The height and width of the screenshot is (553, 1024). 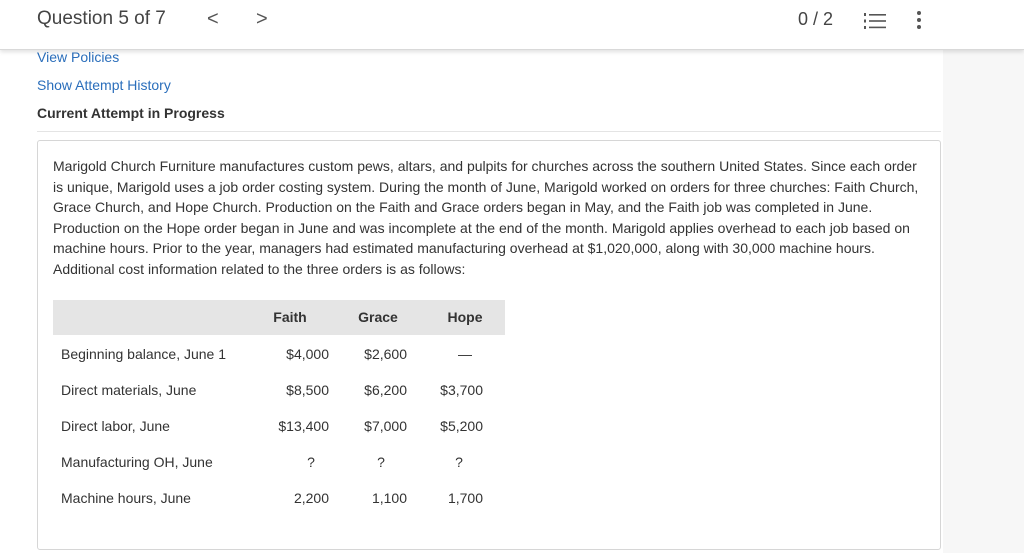 I want to click on cell-faith: 2,200, so click(x=311, y=498).